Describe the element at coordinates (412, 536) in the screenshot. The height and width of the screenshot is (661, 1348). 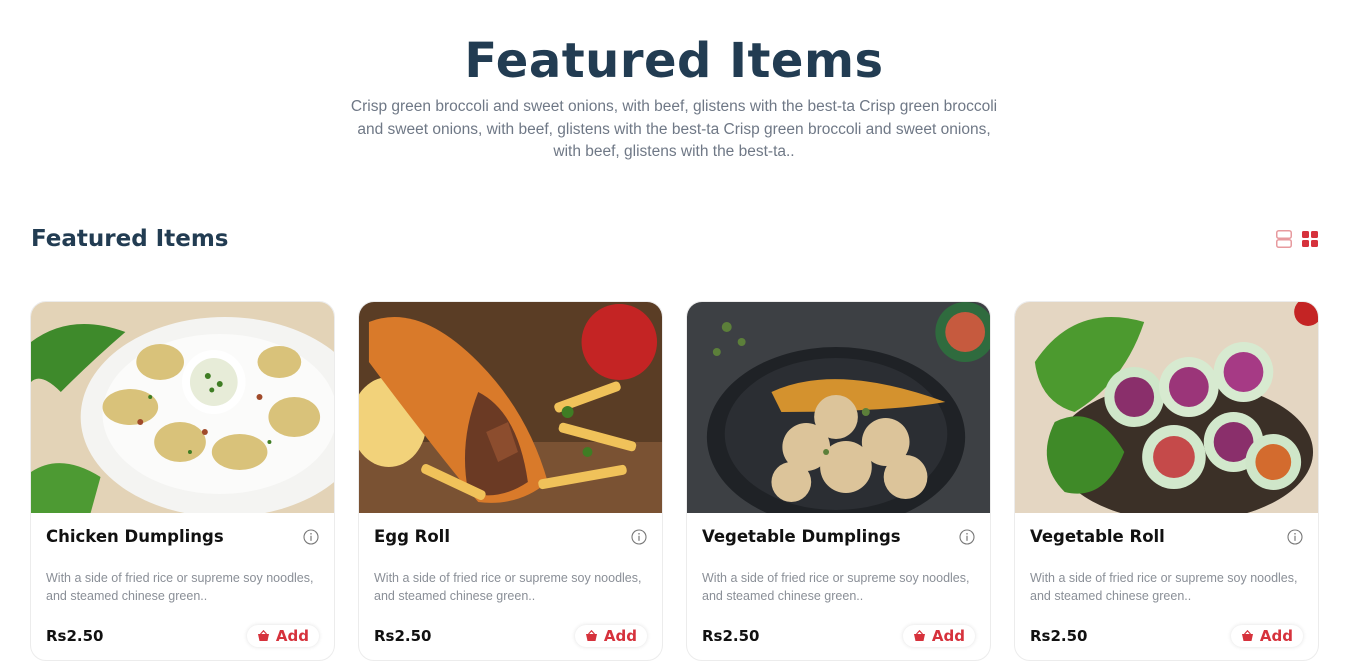
I see `item-name: Egg Roll` at that location.